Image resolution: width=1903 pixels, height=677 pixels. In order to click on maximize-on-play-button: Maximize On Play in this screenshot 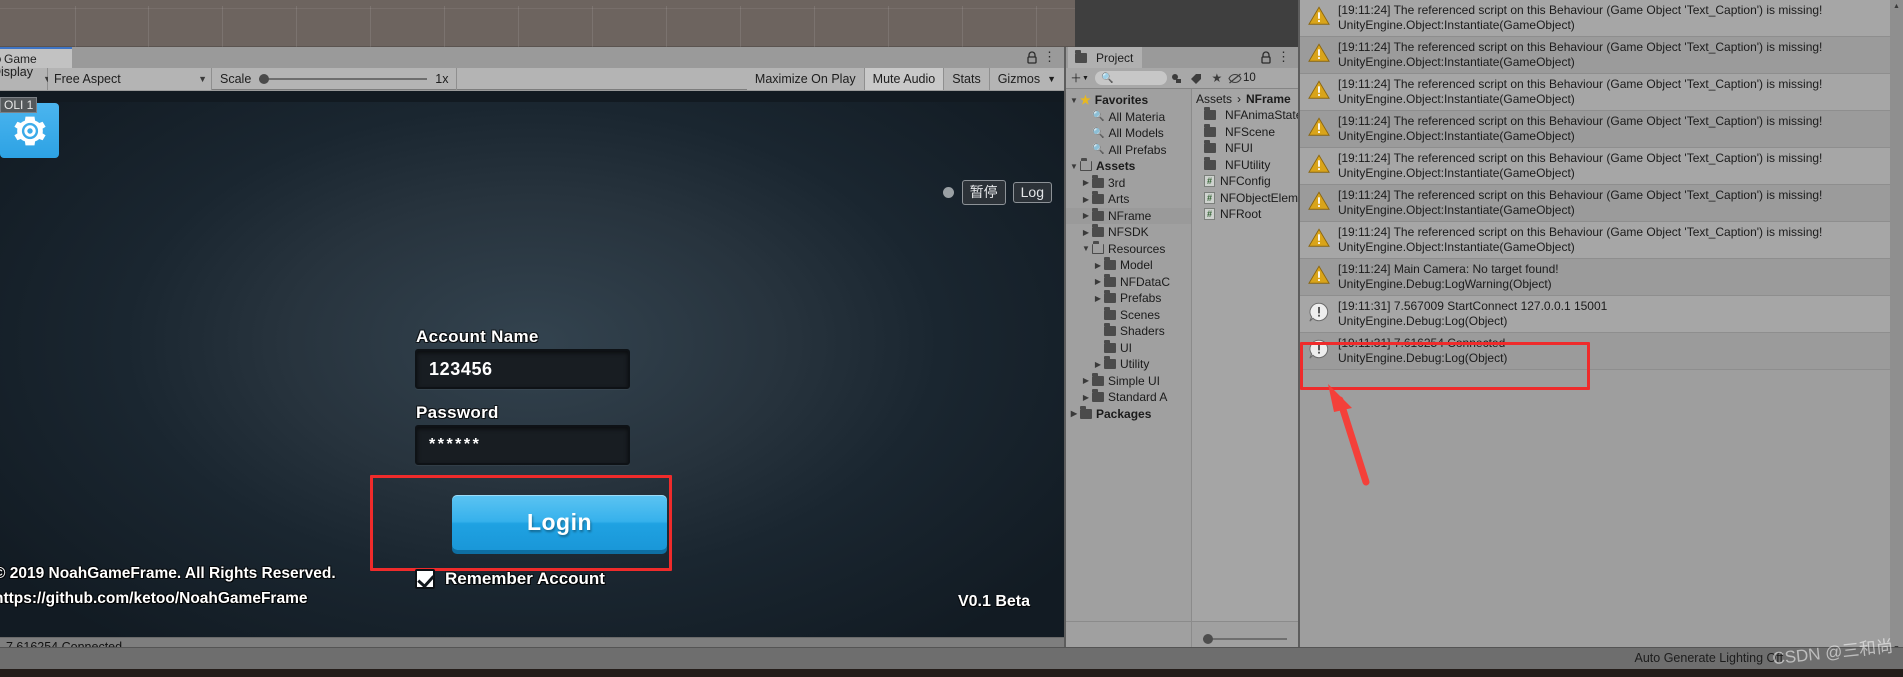, I will do `click(805, 78)`.